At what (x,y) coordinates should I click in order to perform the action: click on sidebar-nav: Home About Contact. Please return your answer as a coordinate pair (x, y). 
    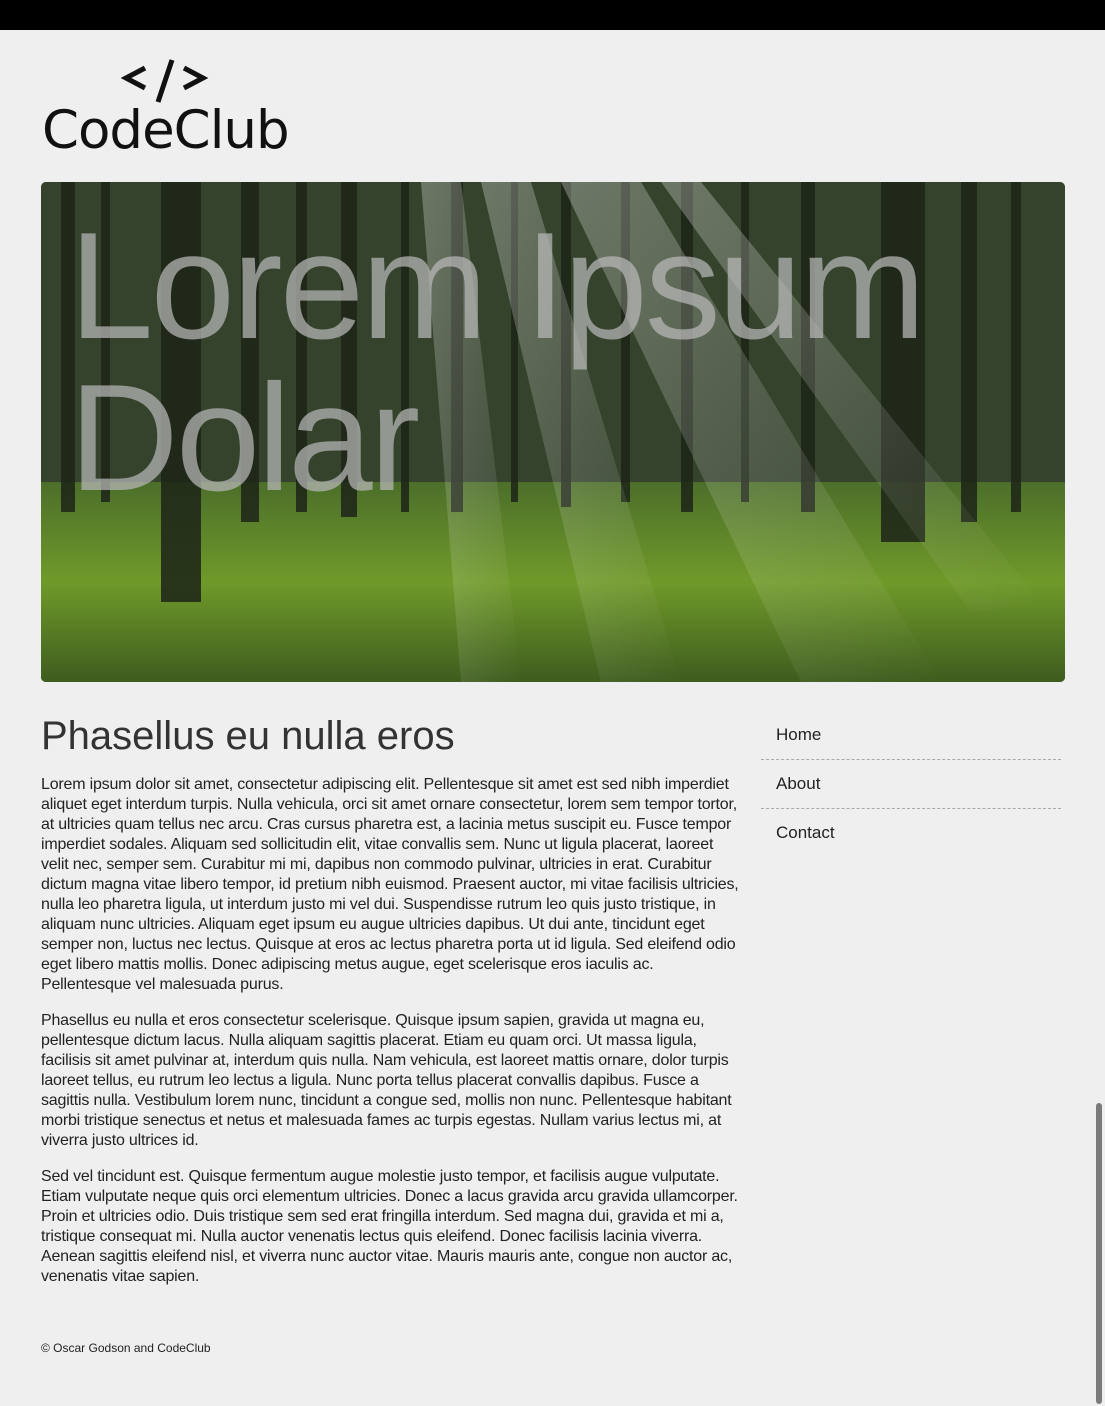
    Looking at the image, I should click on (911, 784).